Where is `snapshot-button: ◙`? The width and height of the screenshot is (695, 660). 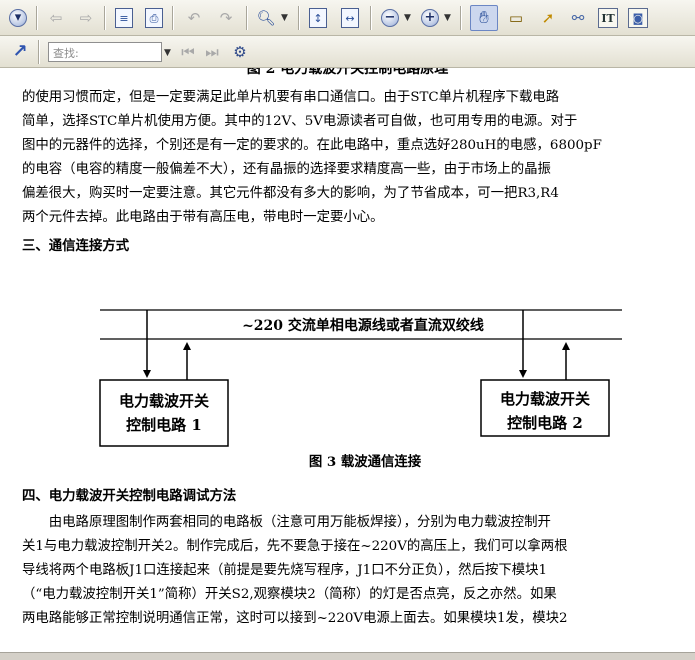
snapshot-button: ◙ is located at coordinates (638, 18).